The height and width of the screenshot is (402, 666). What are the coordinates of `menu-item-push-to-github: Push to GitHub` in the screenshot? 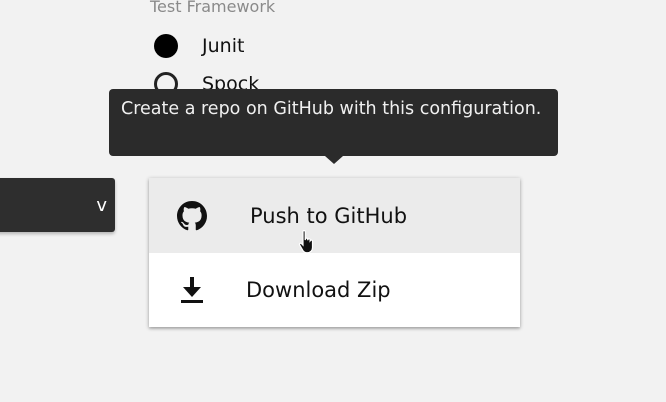 It's located at (334, 215).